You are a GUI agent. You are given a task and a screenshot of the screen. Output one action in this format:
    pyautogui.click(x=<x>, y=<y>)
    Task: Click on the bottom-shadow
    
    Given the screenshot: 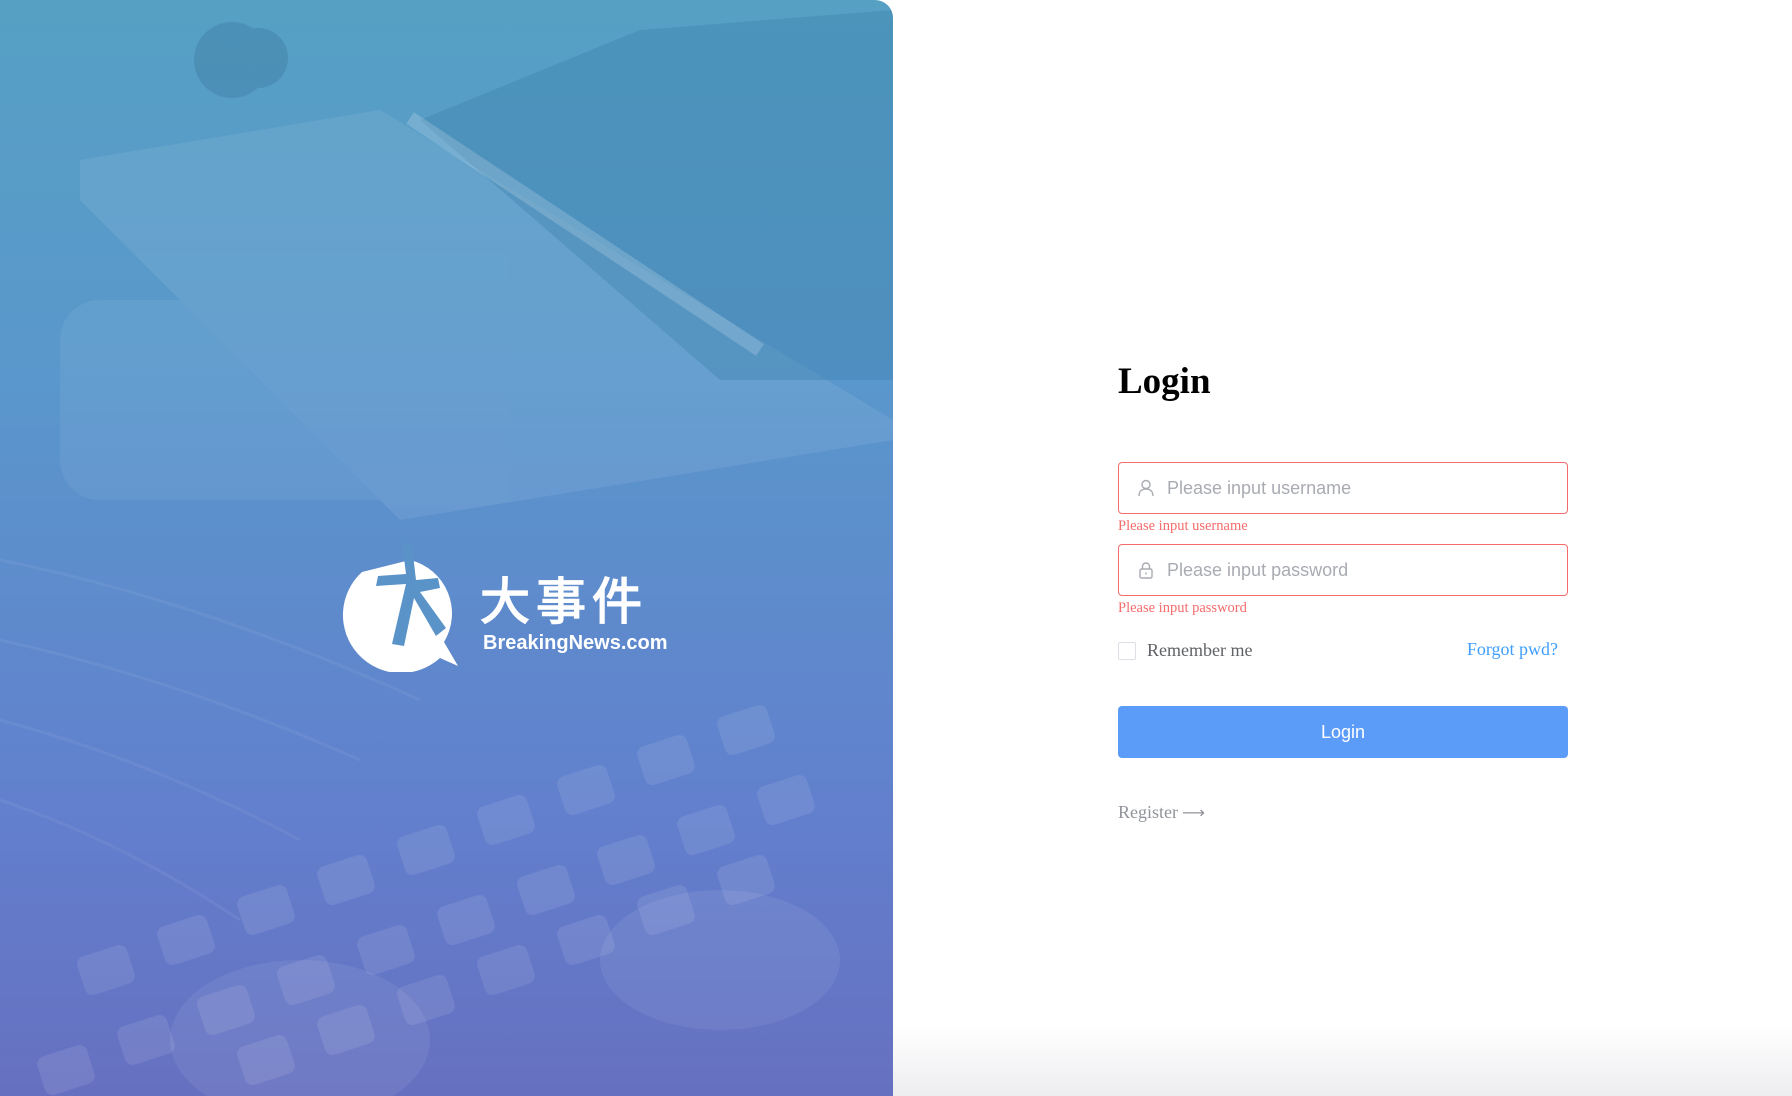 What is the action you would take?
    pyautogui.click(x=1342, y=1061)
    